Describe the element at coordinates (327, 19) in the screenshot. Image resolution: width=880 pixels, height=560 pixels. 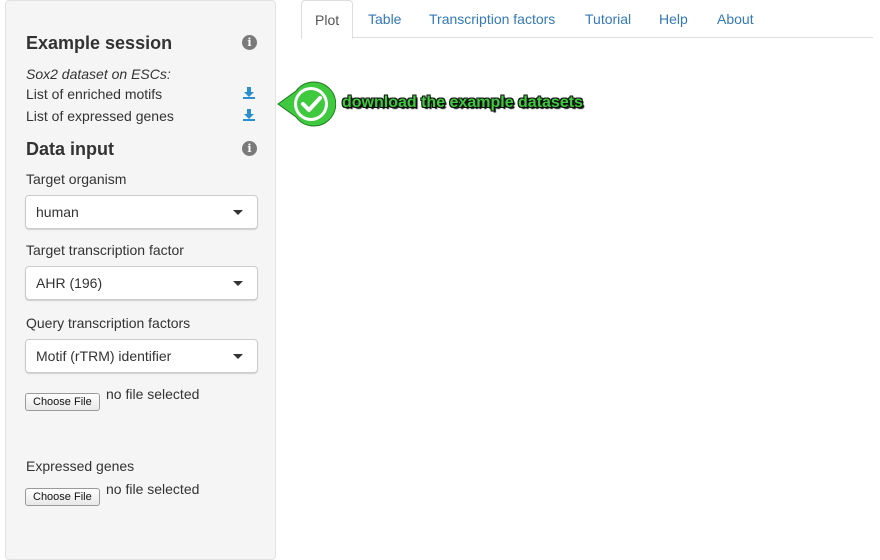
I see `tab-plot: Plot` at that location.